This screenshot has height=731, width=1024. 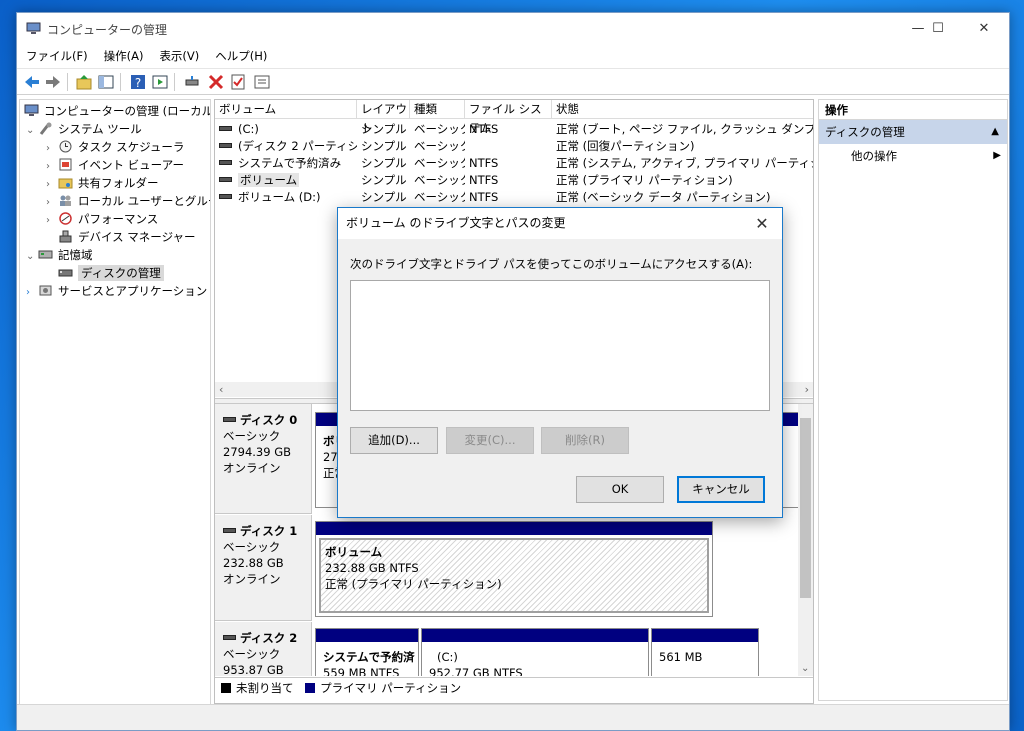 What do you see at coordinates (984, 29) in the screenshot?
I see `close-button: ✕` at bounding box center [984, 29].